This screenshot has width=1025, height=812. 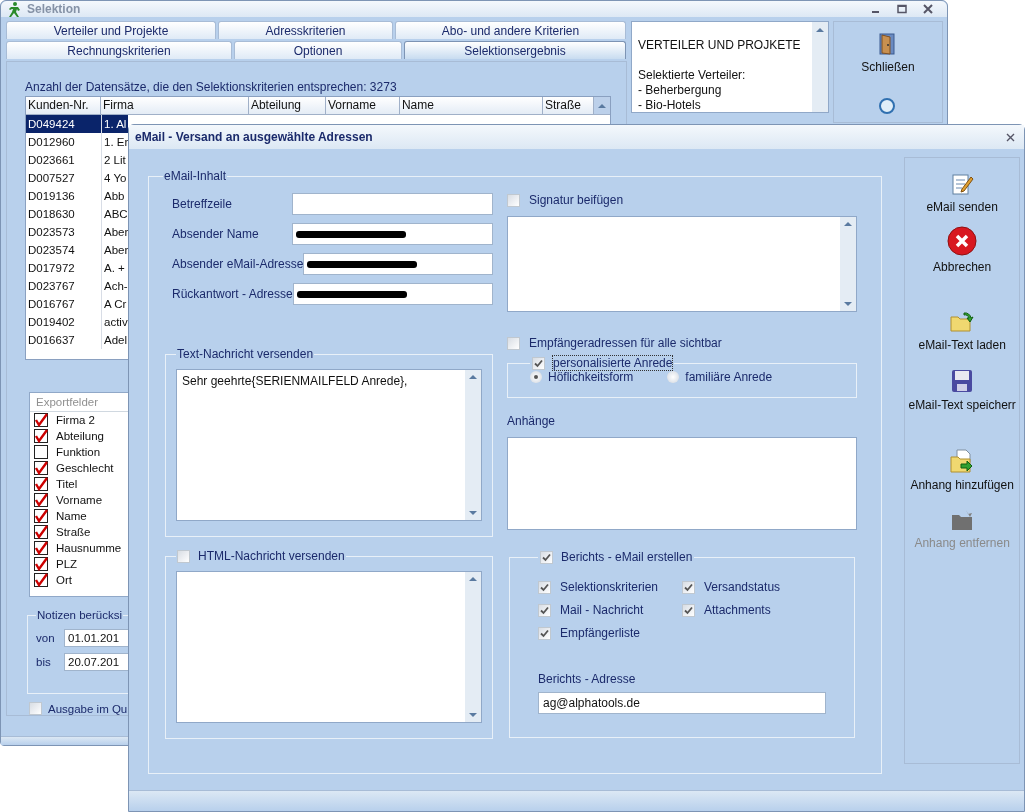 I want to click on field-label: Rückantwort - Adresse, so click(x=232, y=294).